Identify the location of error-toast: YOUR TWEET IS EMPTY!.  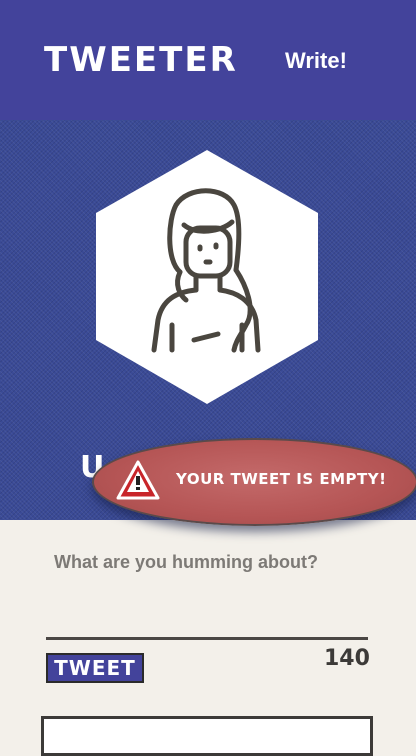
(254, 482).